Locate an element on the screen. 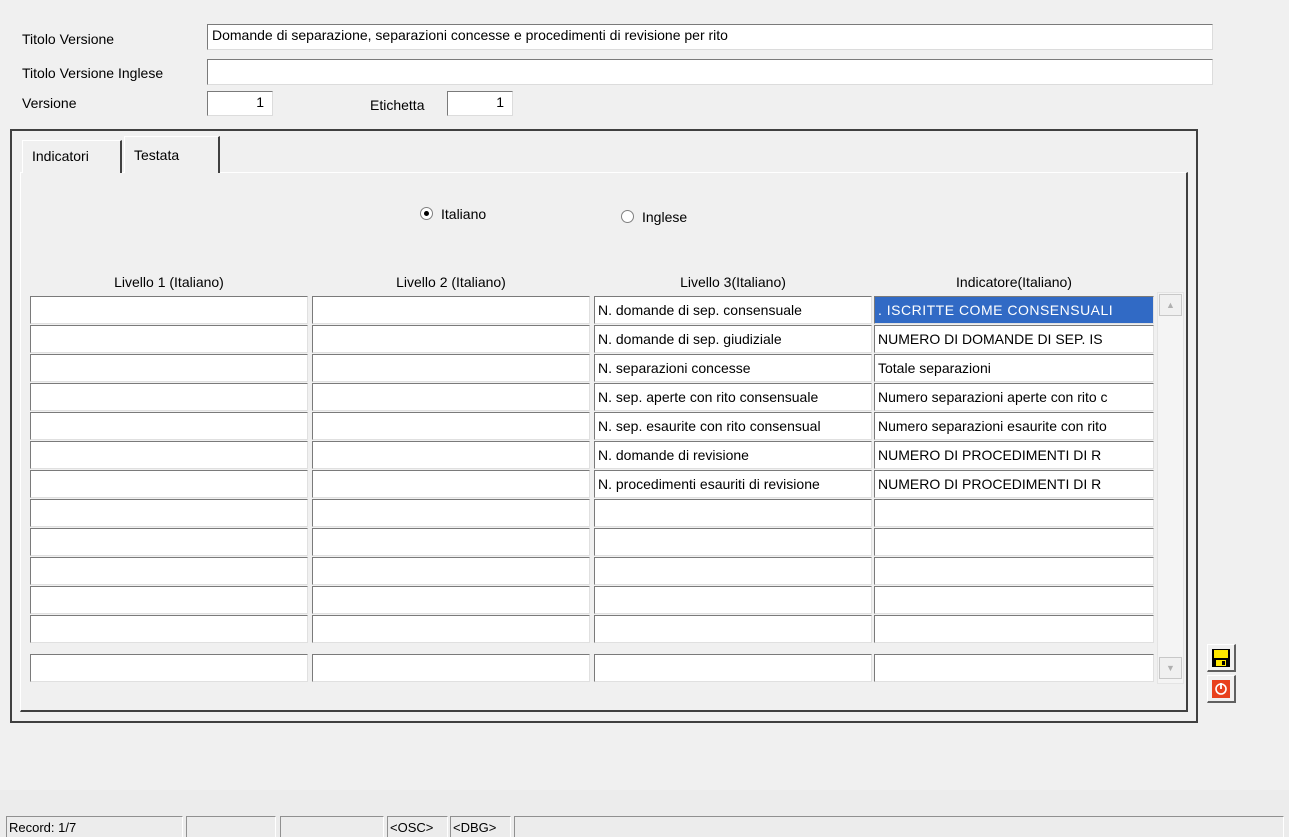  versione-field: 1 is located at coordinates (240, 103).